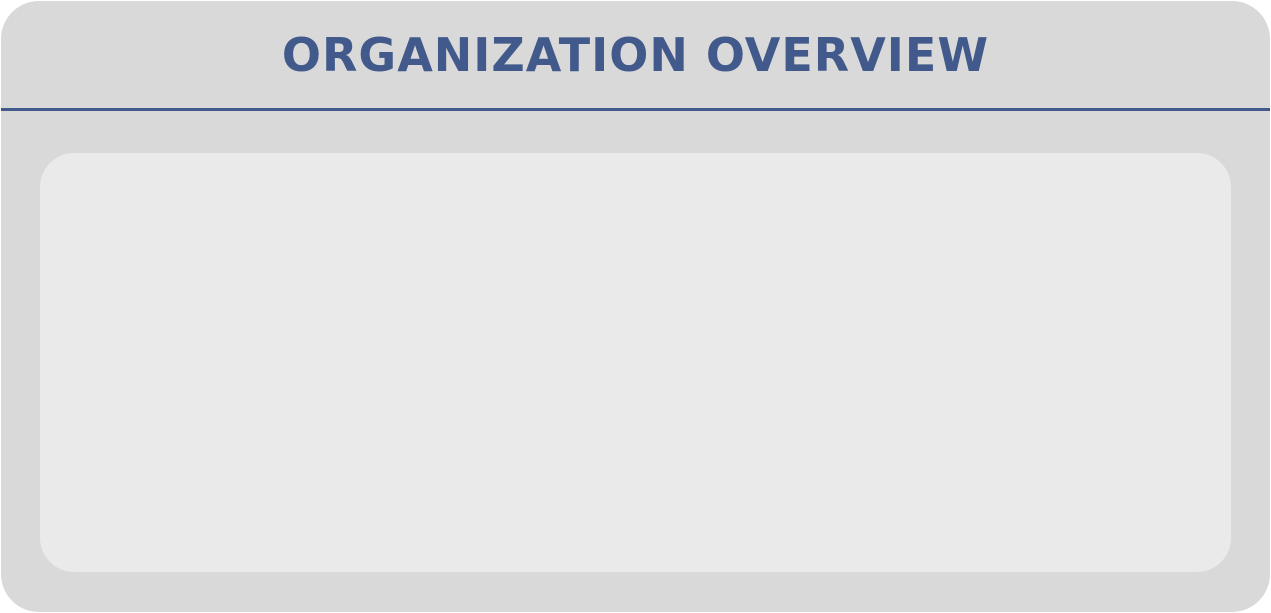 The width and height of the screenshot is (1271, 613). I want to click on panel-title: ORGANIZATION OVERVIEW, so click(635, 54).